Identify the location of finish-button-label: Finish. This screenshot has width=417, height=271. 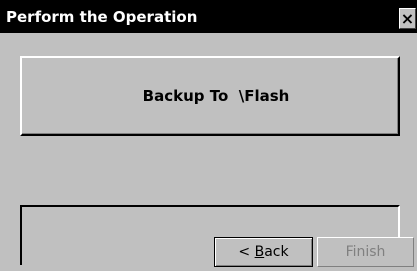
(365, 252).